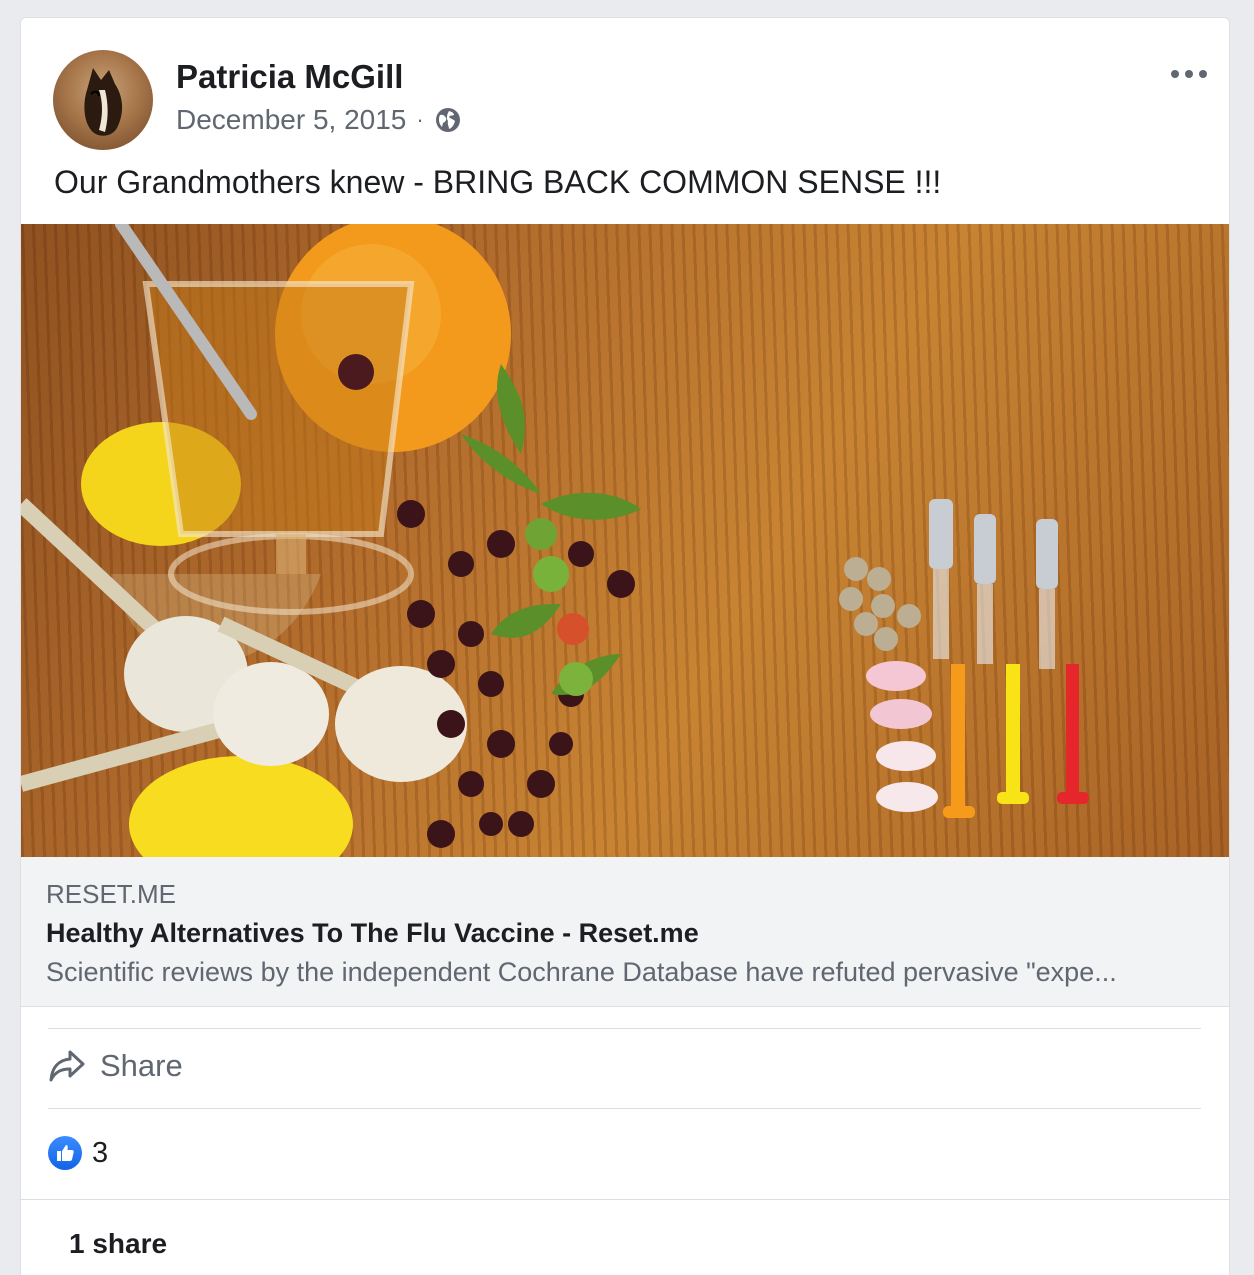 The height and width of the screenshot is (1275, 1254). I want to click on link-domain: RESET.ME, so click(111, 894).